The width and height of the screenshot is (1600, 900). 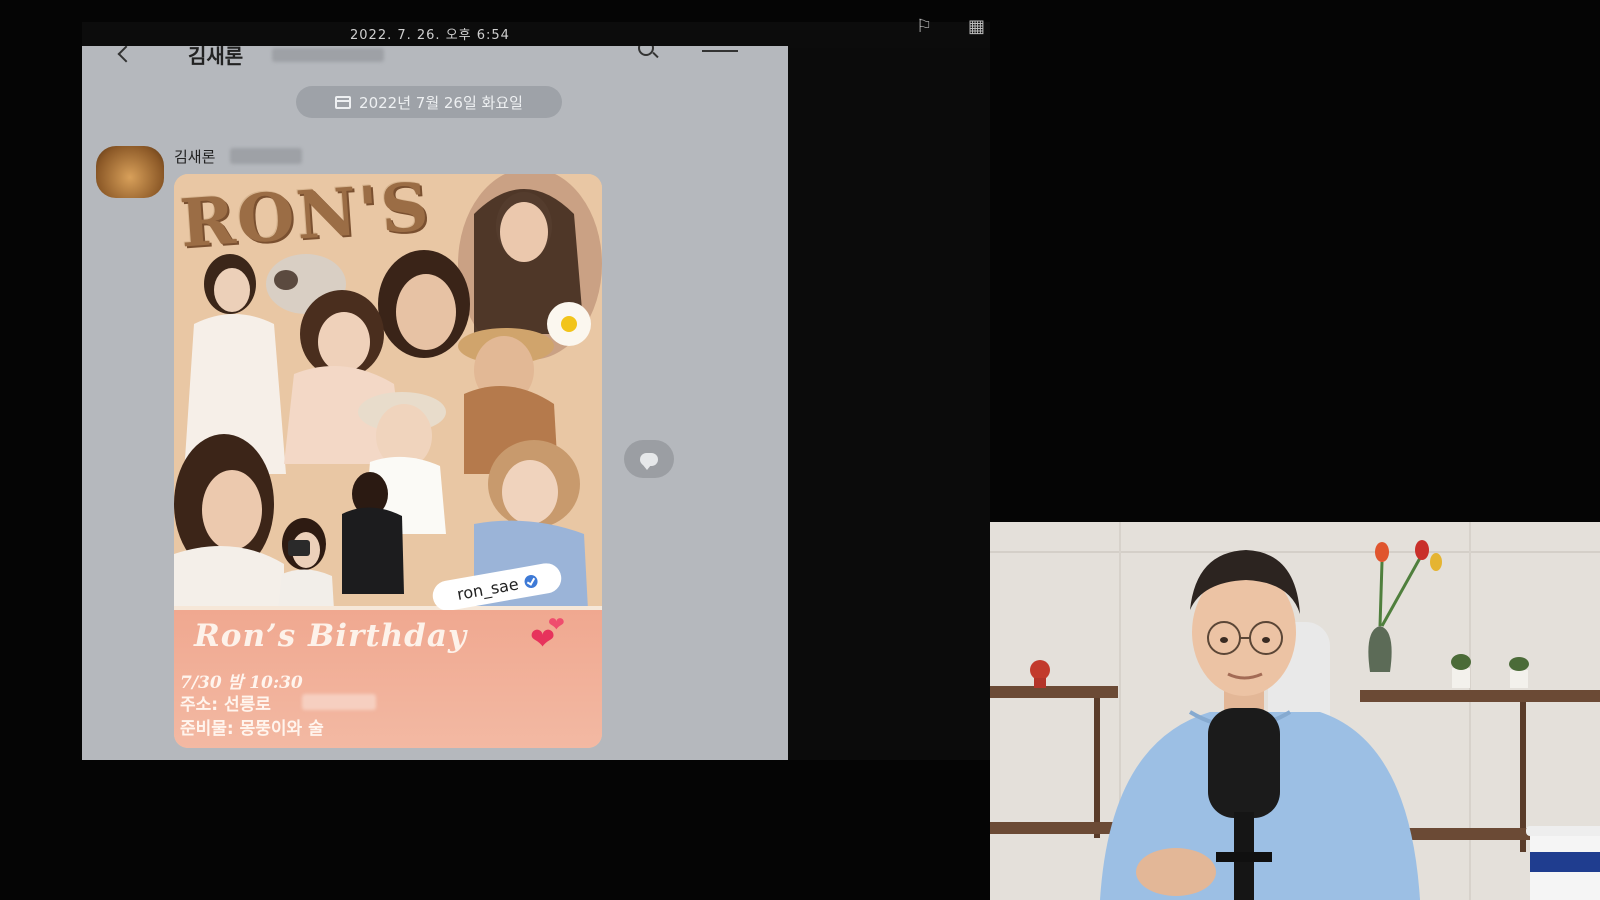 What do you see at coordinates (216, 57) in the screenshot?
I see `chat-title: 김새론` at bounding box center [216, 57].